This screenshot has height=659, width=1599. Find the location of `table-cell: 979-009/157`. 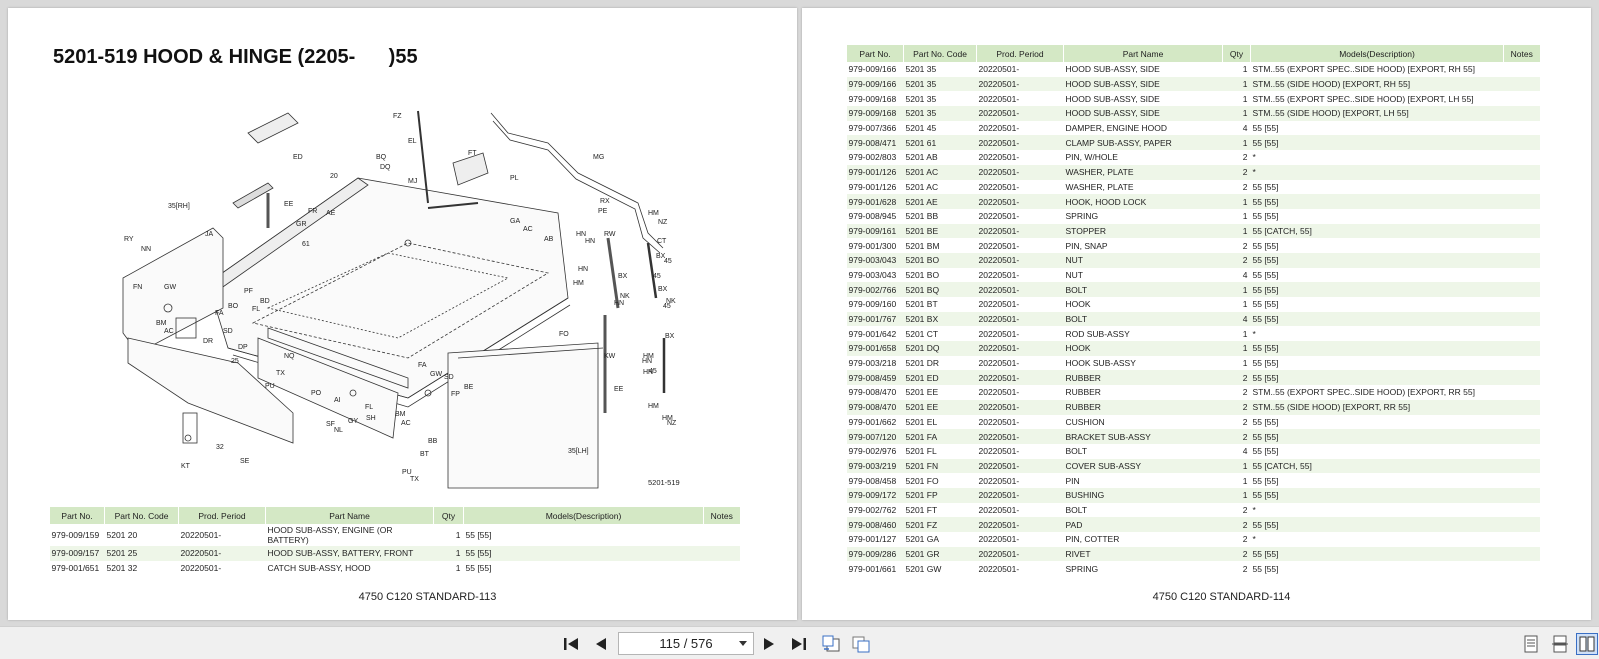

table-cell: 979-009/157 is located at coordinates (77, 553).